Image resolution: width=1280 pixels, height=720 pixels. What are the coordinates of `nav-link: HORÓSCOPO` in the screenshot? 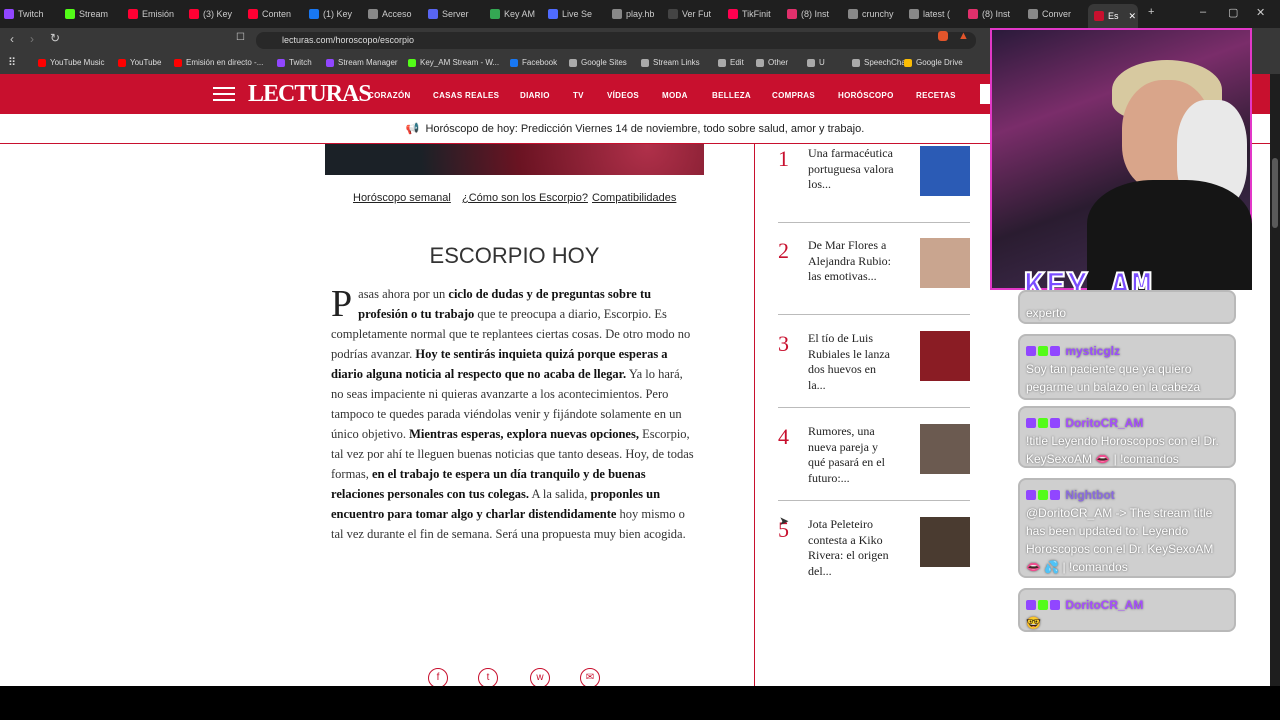 It's located at (866, 95).